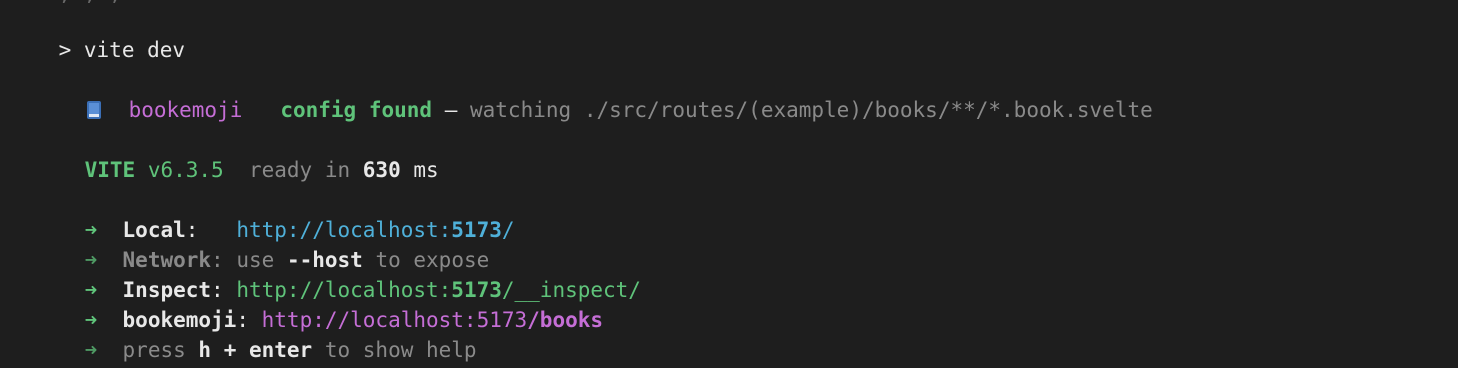 Image resolution: width=1458 pixels, height=368 pixels. What do you see at coordinates (274, 213) in the screenshot?
I see `local-url-line: ➜ Local: http://localhost:5173/` at bounding box center [274, 213].